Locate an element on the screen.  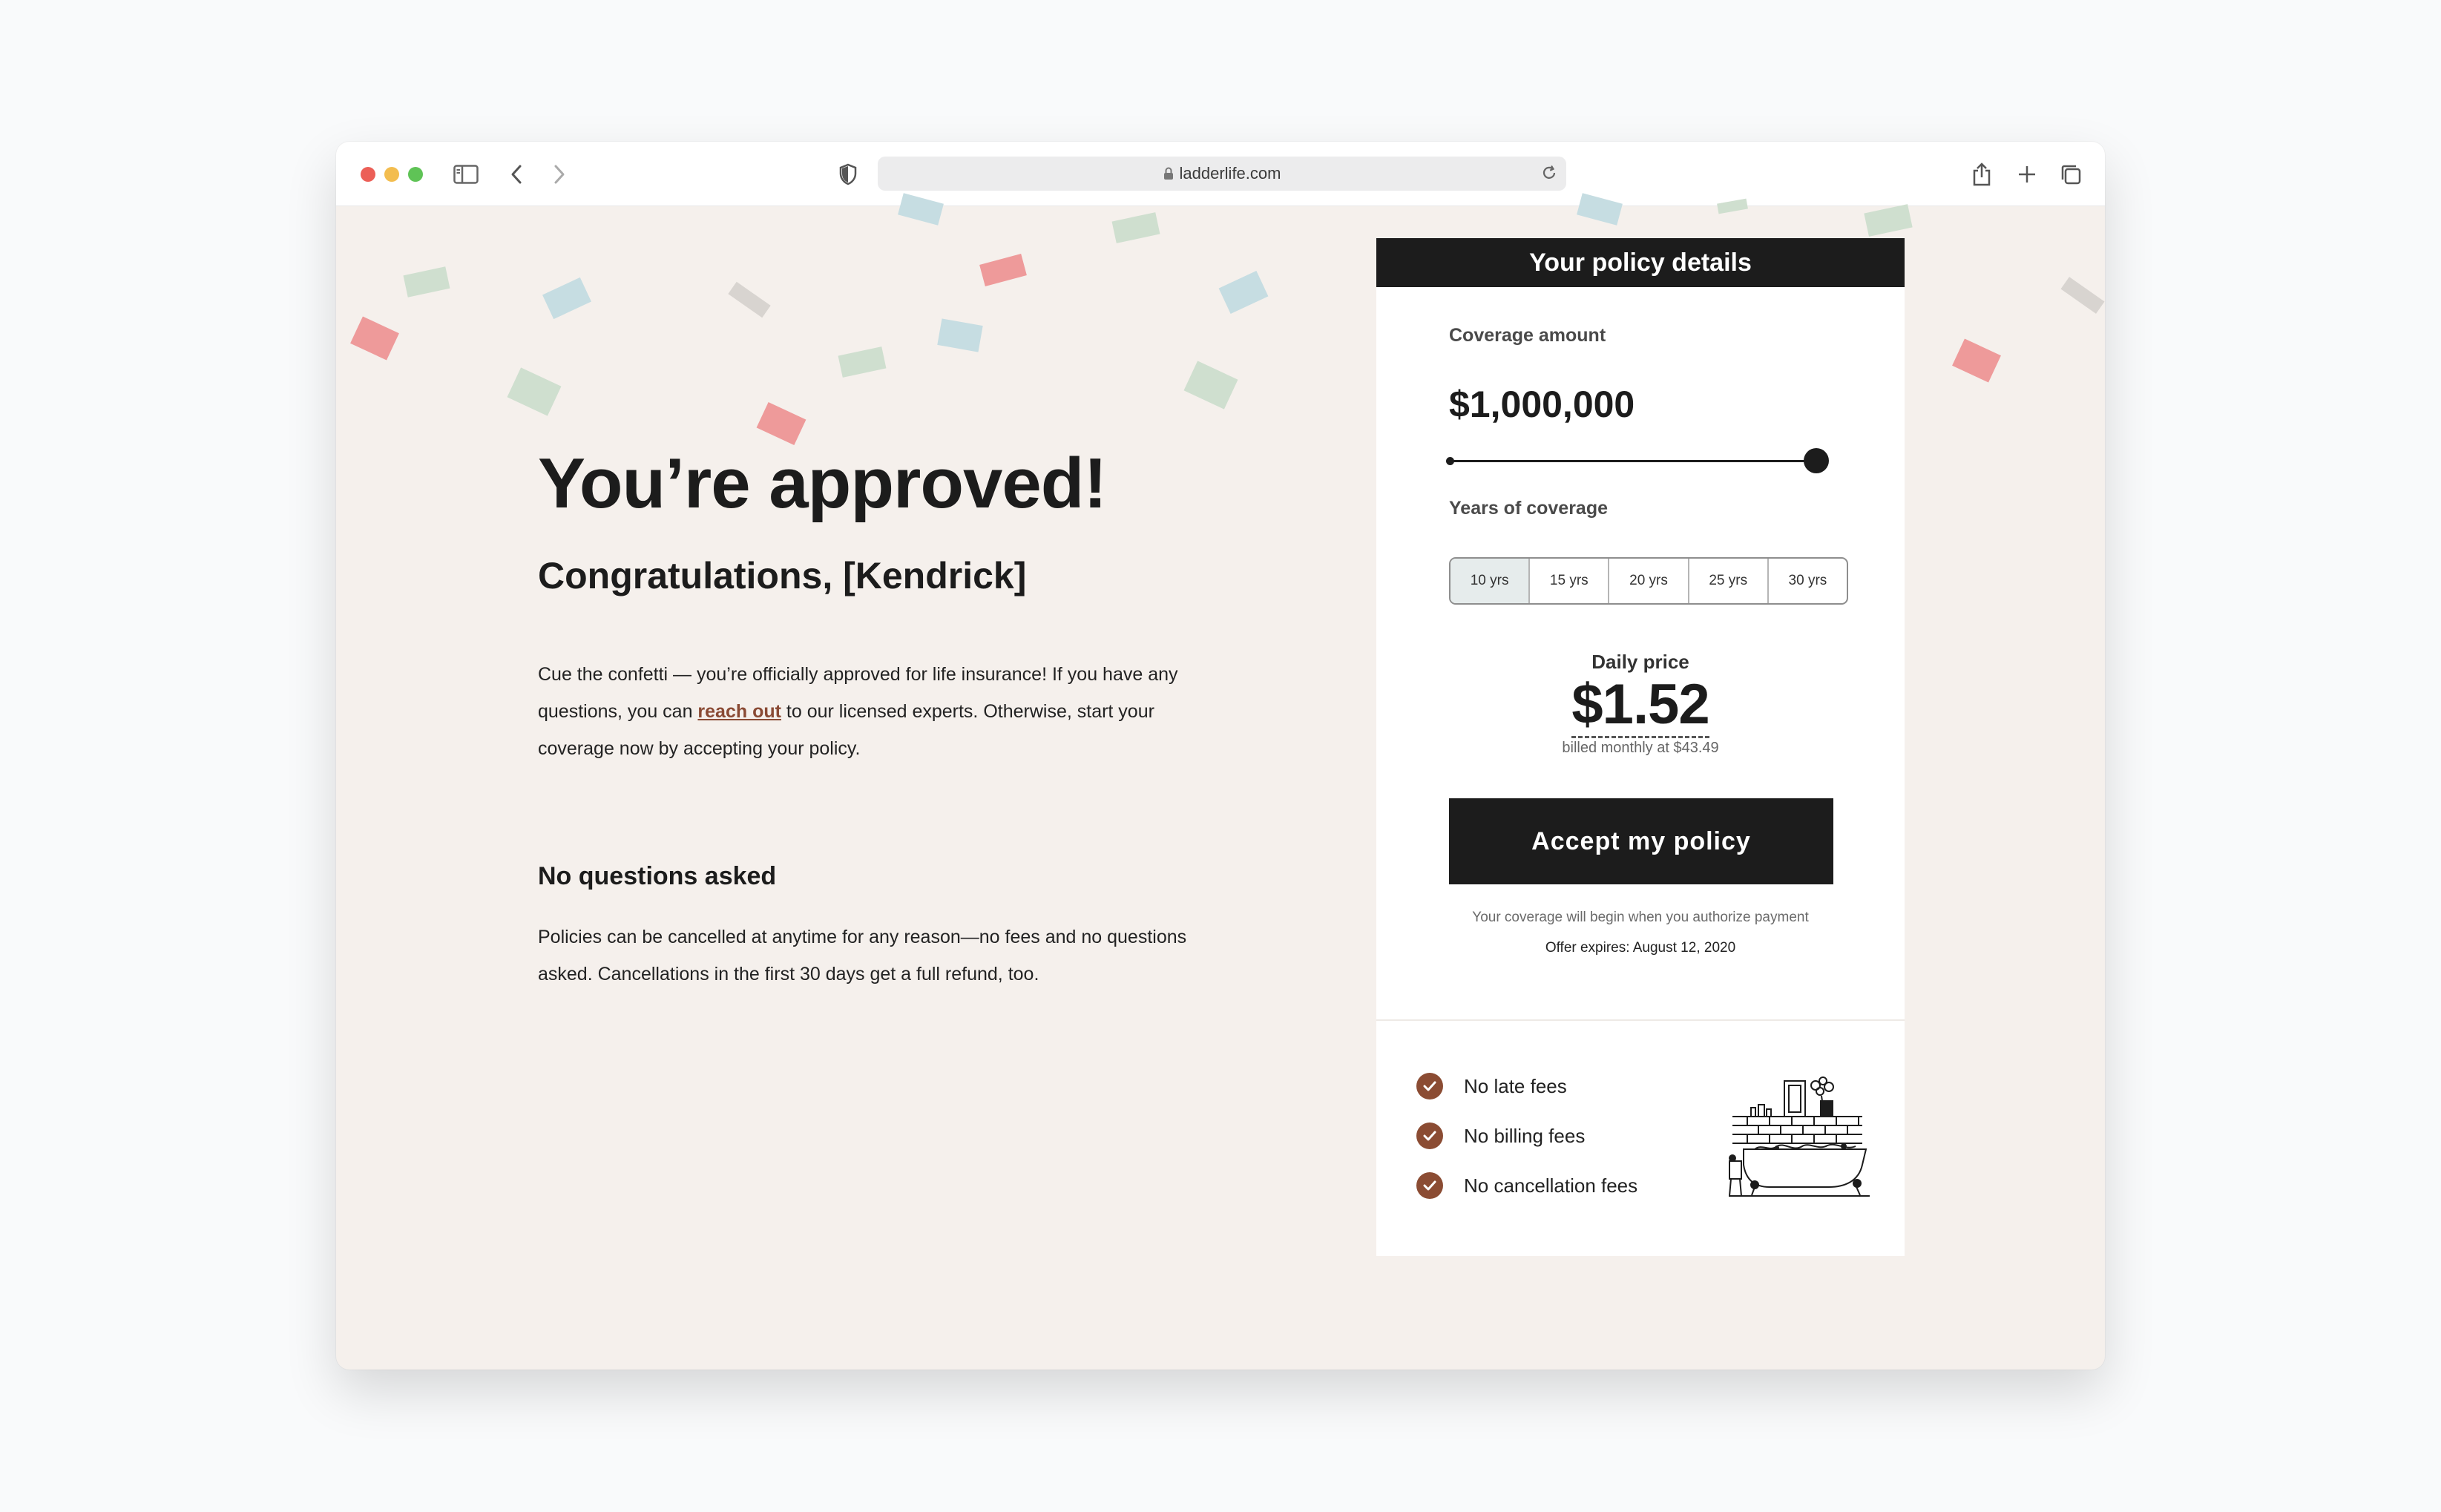
browser-toolbar: ladderlife.com is located at coordinates (1221, 174).